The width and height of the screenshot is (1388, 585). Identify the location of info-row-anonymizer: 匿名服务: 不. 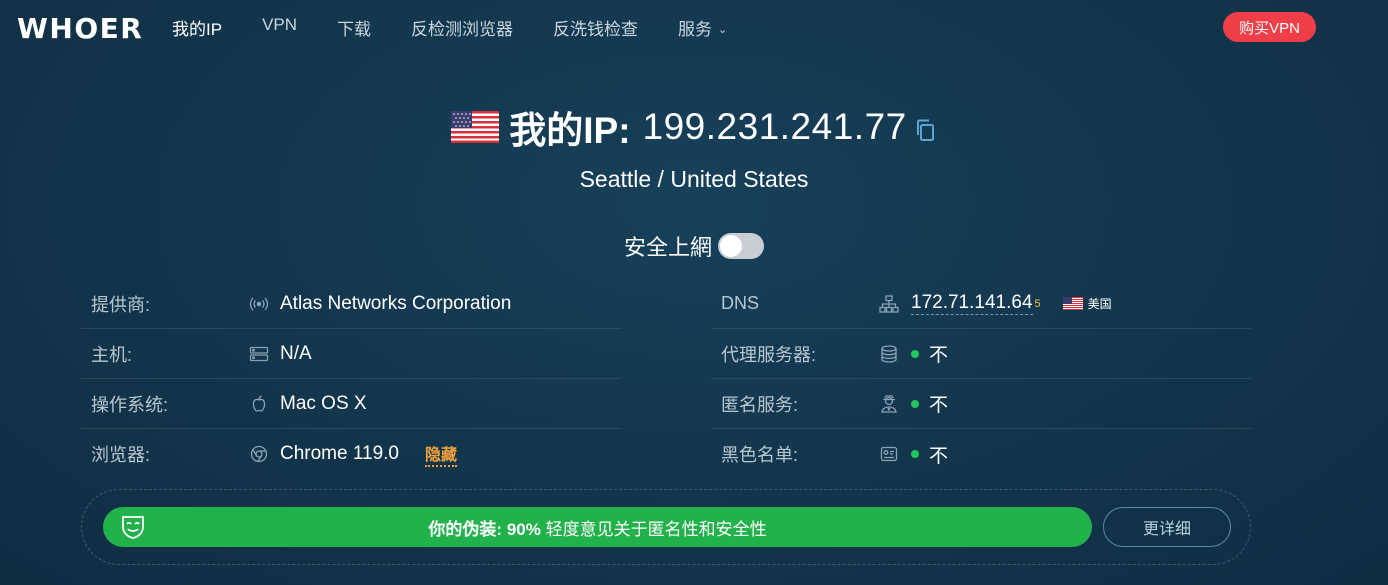
(981, 404).